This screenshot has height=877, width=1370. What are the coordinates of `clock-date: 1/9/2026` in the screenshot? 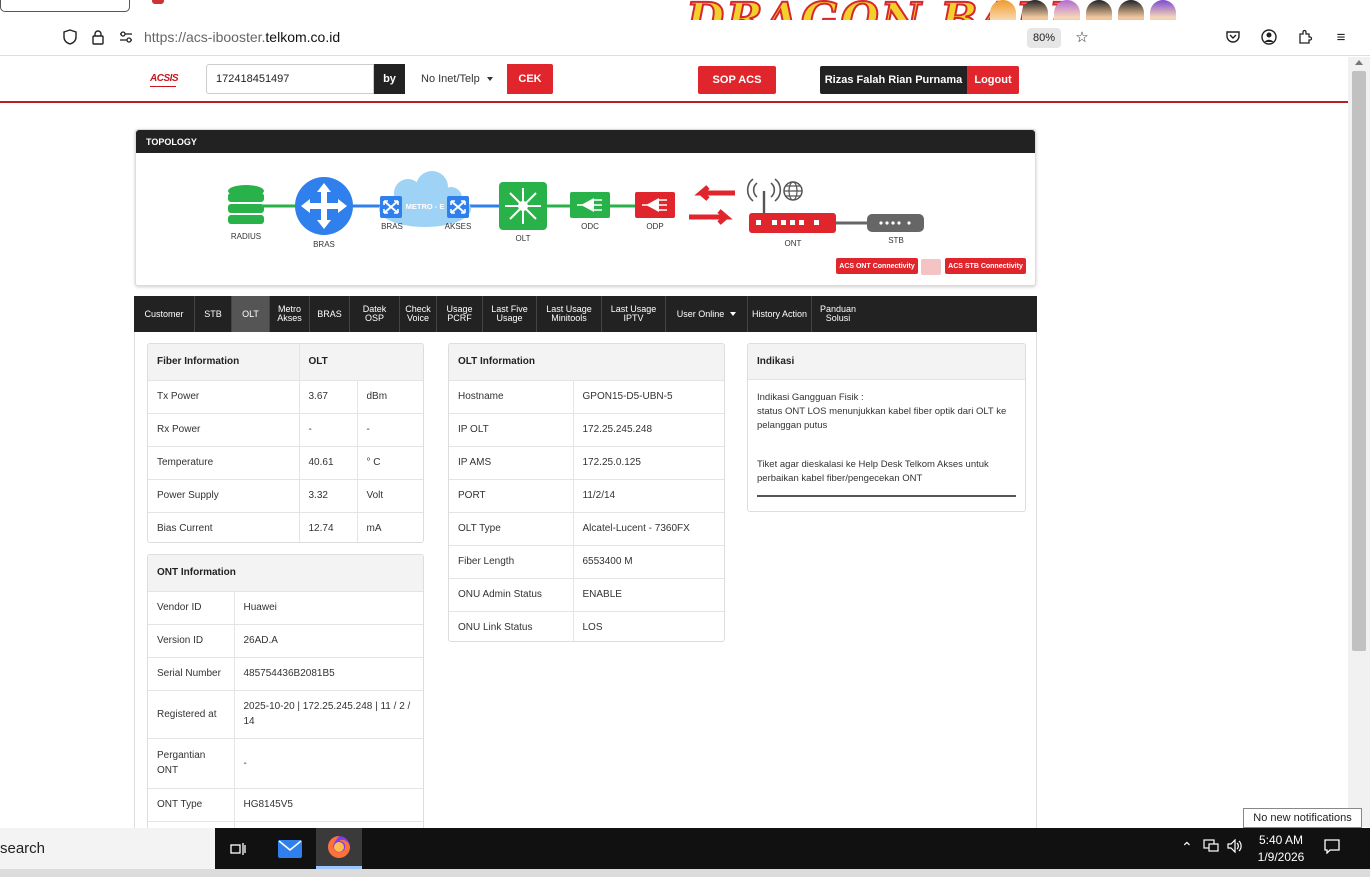 It's located at (1281, 857).